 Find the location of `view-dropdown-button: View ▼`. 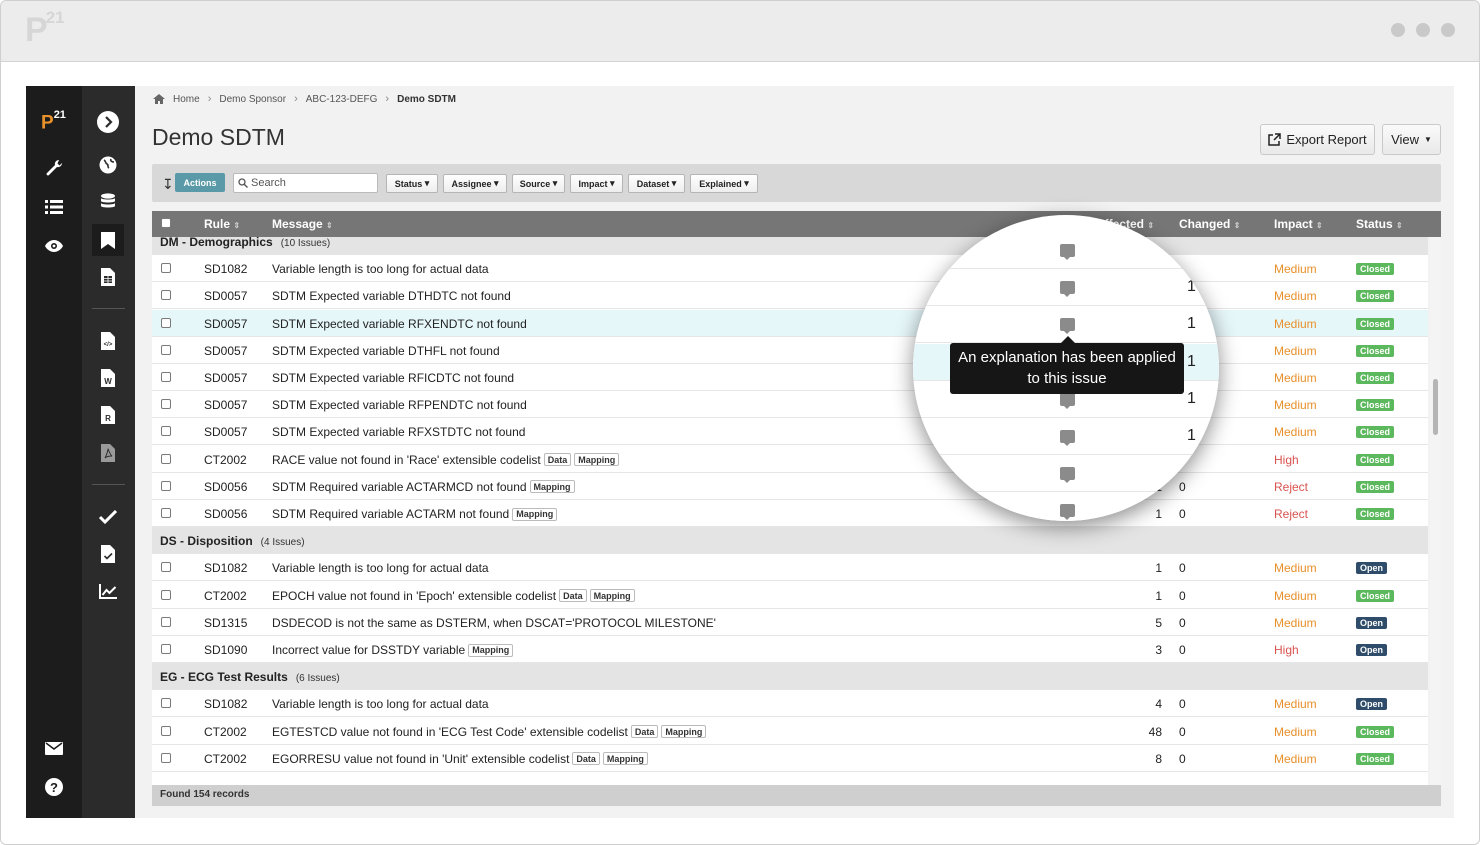

view-dropdown-button: View ▼ is located at coordinates (1411, 139).